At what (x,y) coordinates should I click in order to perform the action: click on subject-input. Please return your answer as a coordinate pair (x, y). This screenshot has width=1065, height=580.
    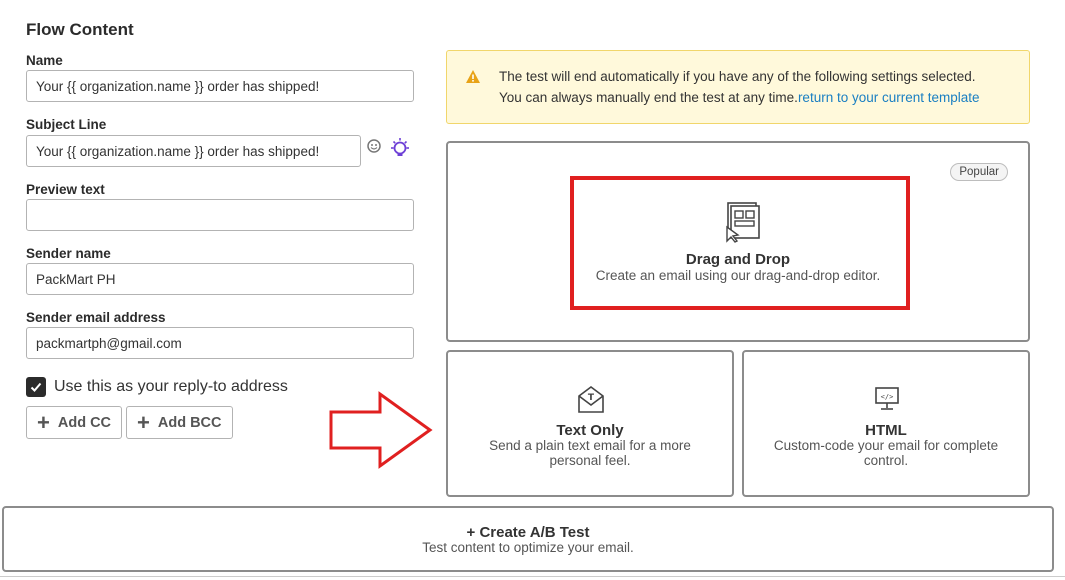
    Looking at the image, I should click on (193, 151).